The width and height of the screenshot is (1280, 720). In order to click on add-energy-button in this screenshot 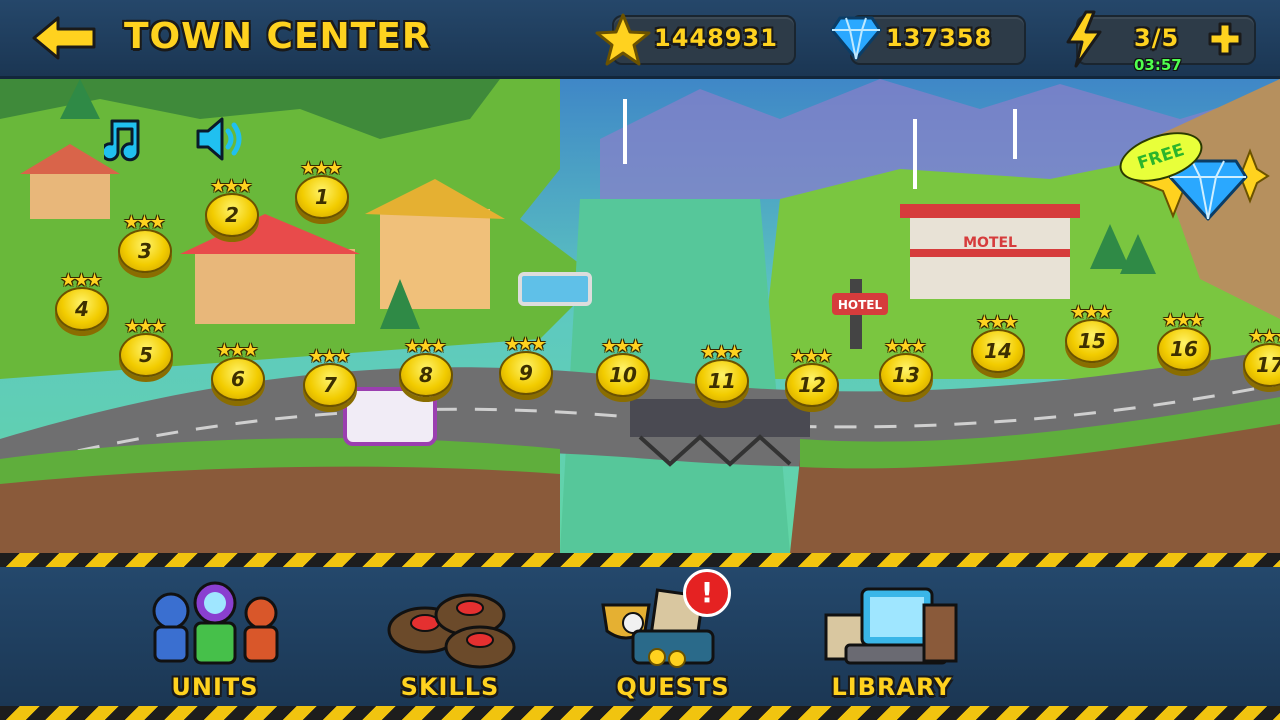, I will do `click(1225, 39)`.